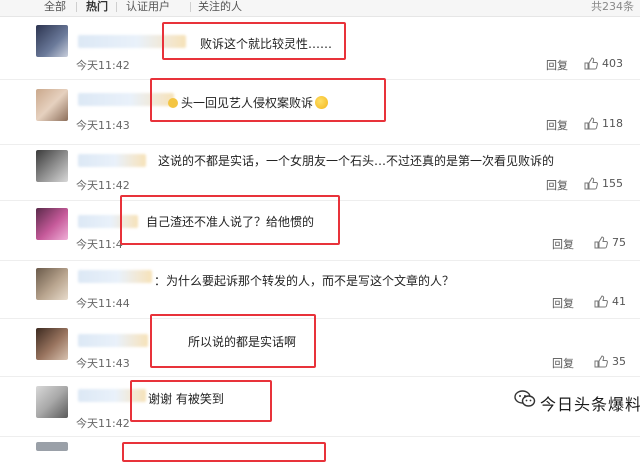 This screenshot has width=640, height=462. Describe the element at coordinates (612, 183) in the screenshot. I see `like-count: 155` at that location.